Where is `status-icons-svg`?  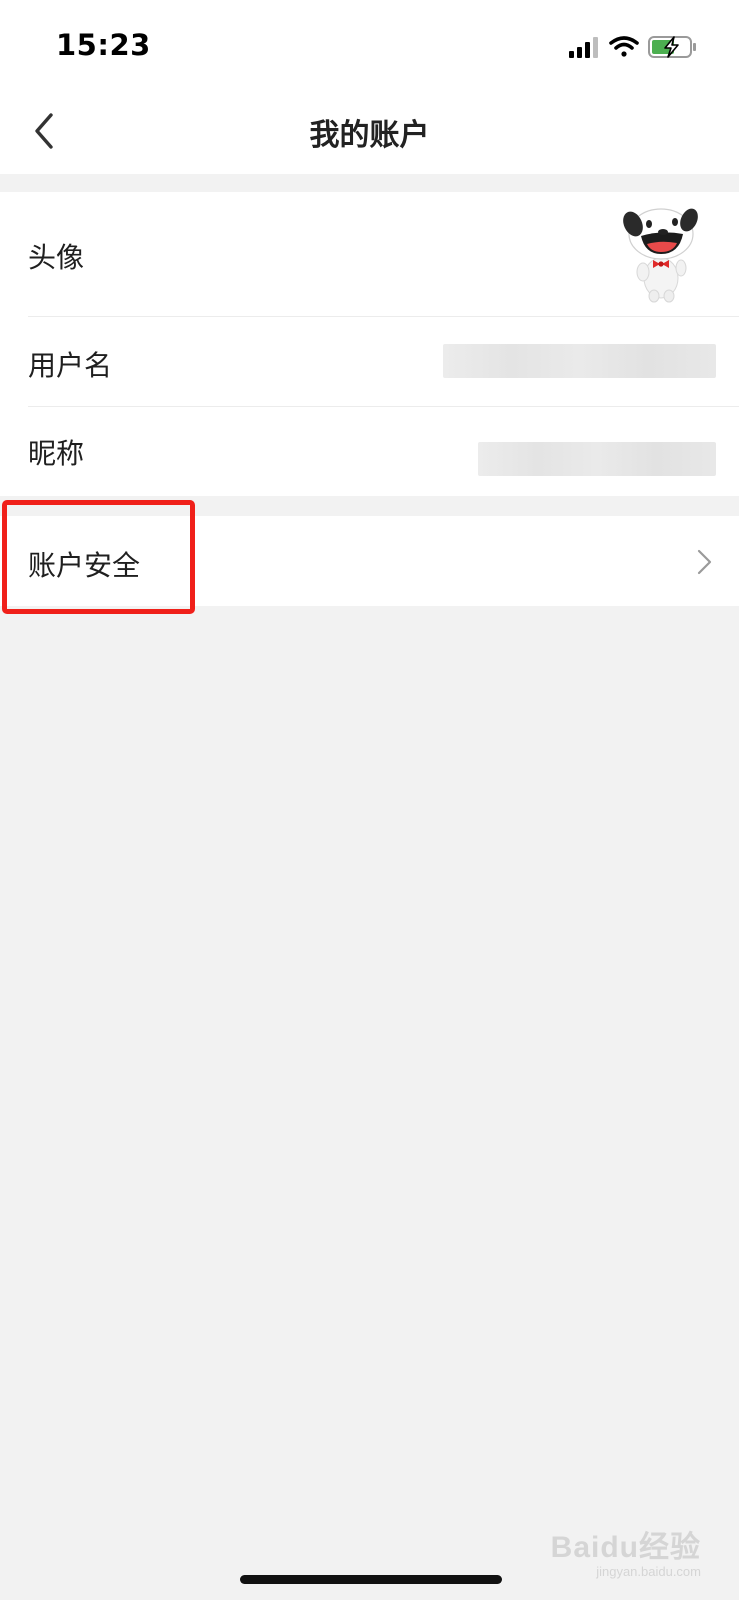
status-icons-svg is located at coordinates (632, 47).